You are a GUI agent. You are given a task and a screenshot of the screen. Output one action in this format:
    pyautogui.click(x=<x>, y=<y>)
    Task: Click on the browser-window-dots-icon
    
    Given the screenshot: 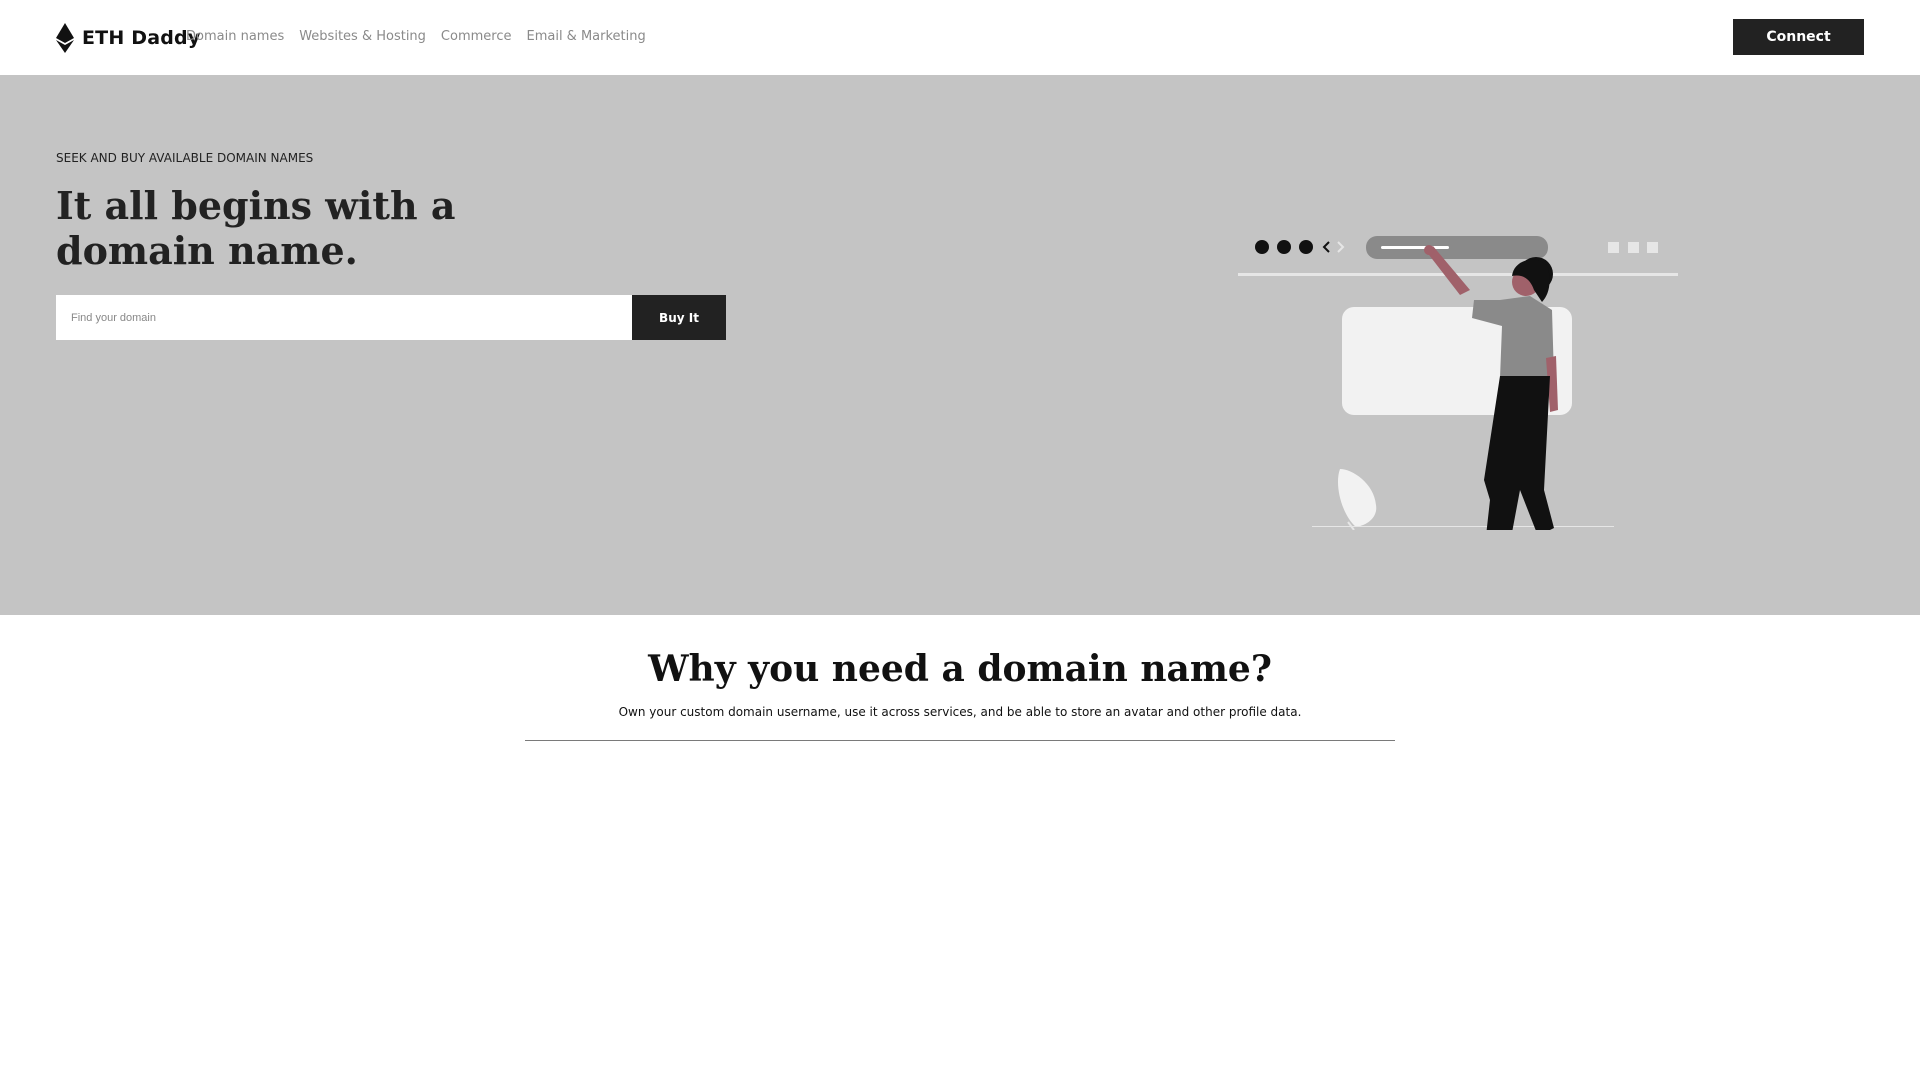 What is the action you would take?
    pyautogui.click(x=1284, y=247)
    